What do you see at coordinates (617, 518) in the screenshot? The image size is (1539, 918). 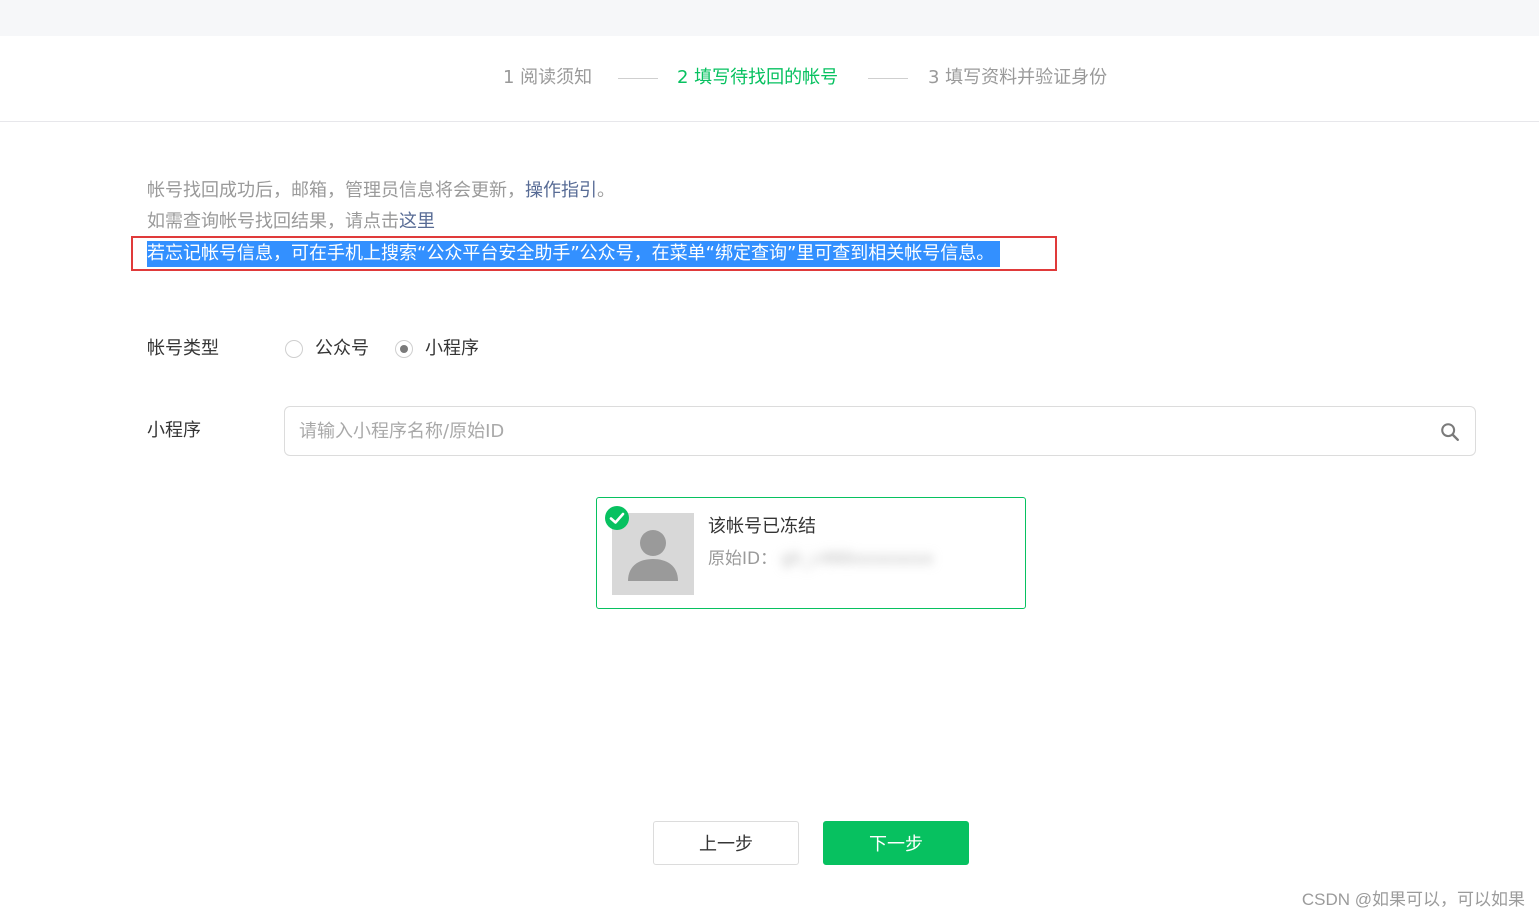 I see `check-icon` at bounding box center [617, 518].